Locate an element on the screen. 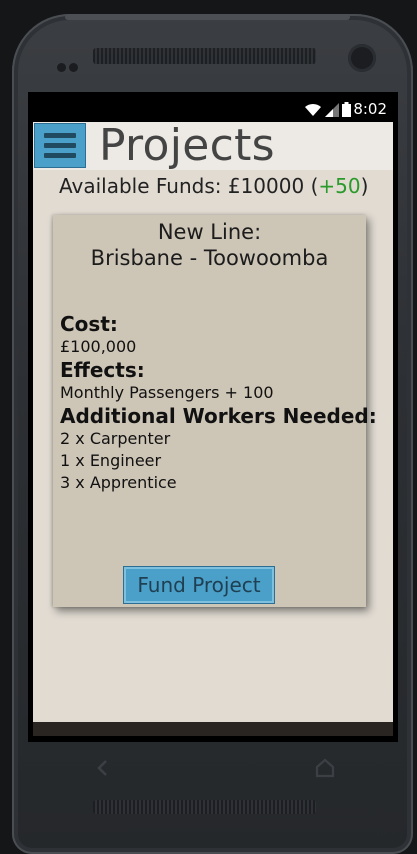 This screenshot has height=854, width=417. cost-value: £100,000 is located at coordinates (98, 346).